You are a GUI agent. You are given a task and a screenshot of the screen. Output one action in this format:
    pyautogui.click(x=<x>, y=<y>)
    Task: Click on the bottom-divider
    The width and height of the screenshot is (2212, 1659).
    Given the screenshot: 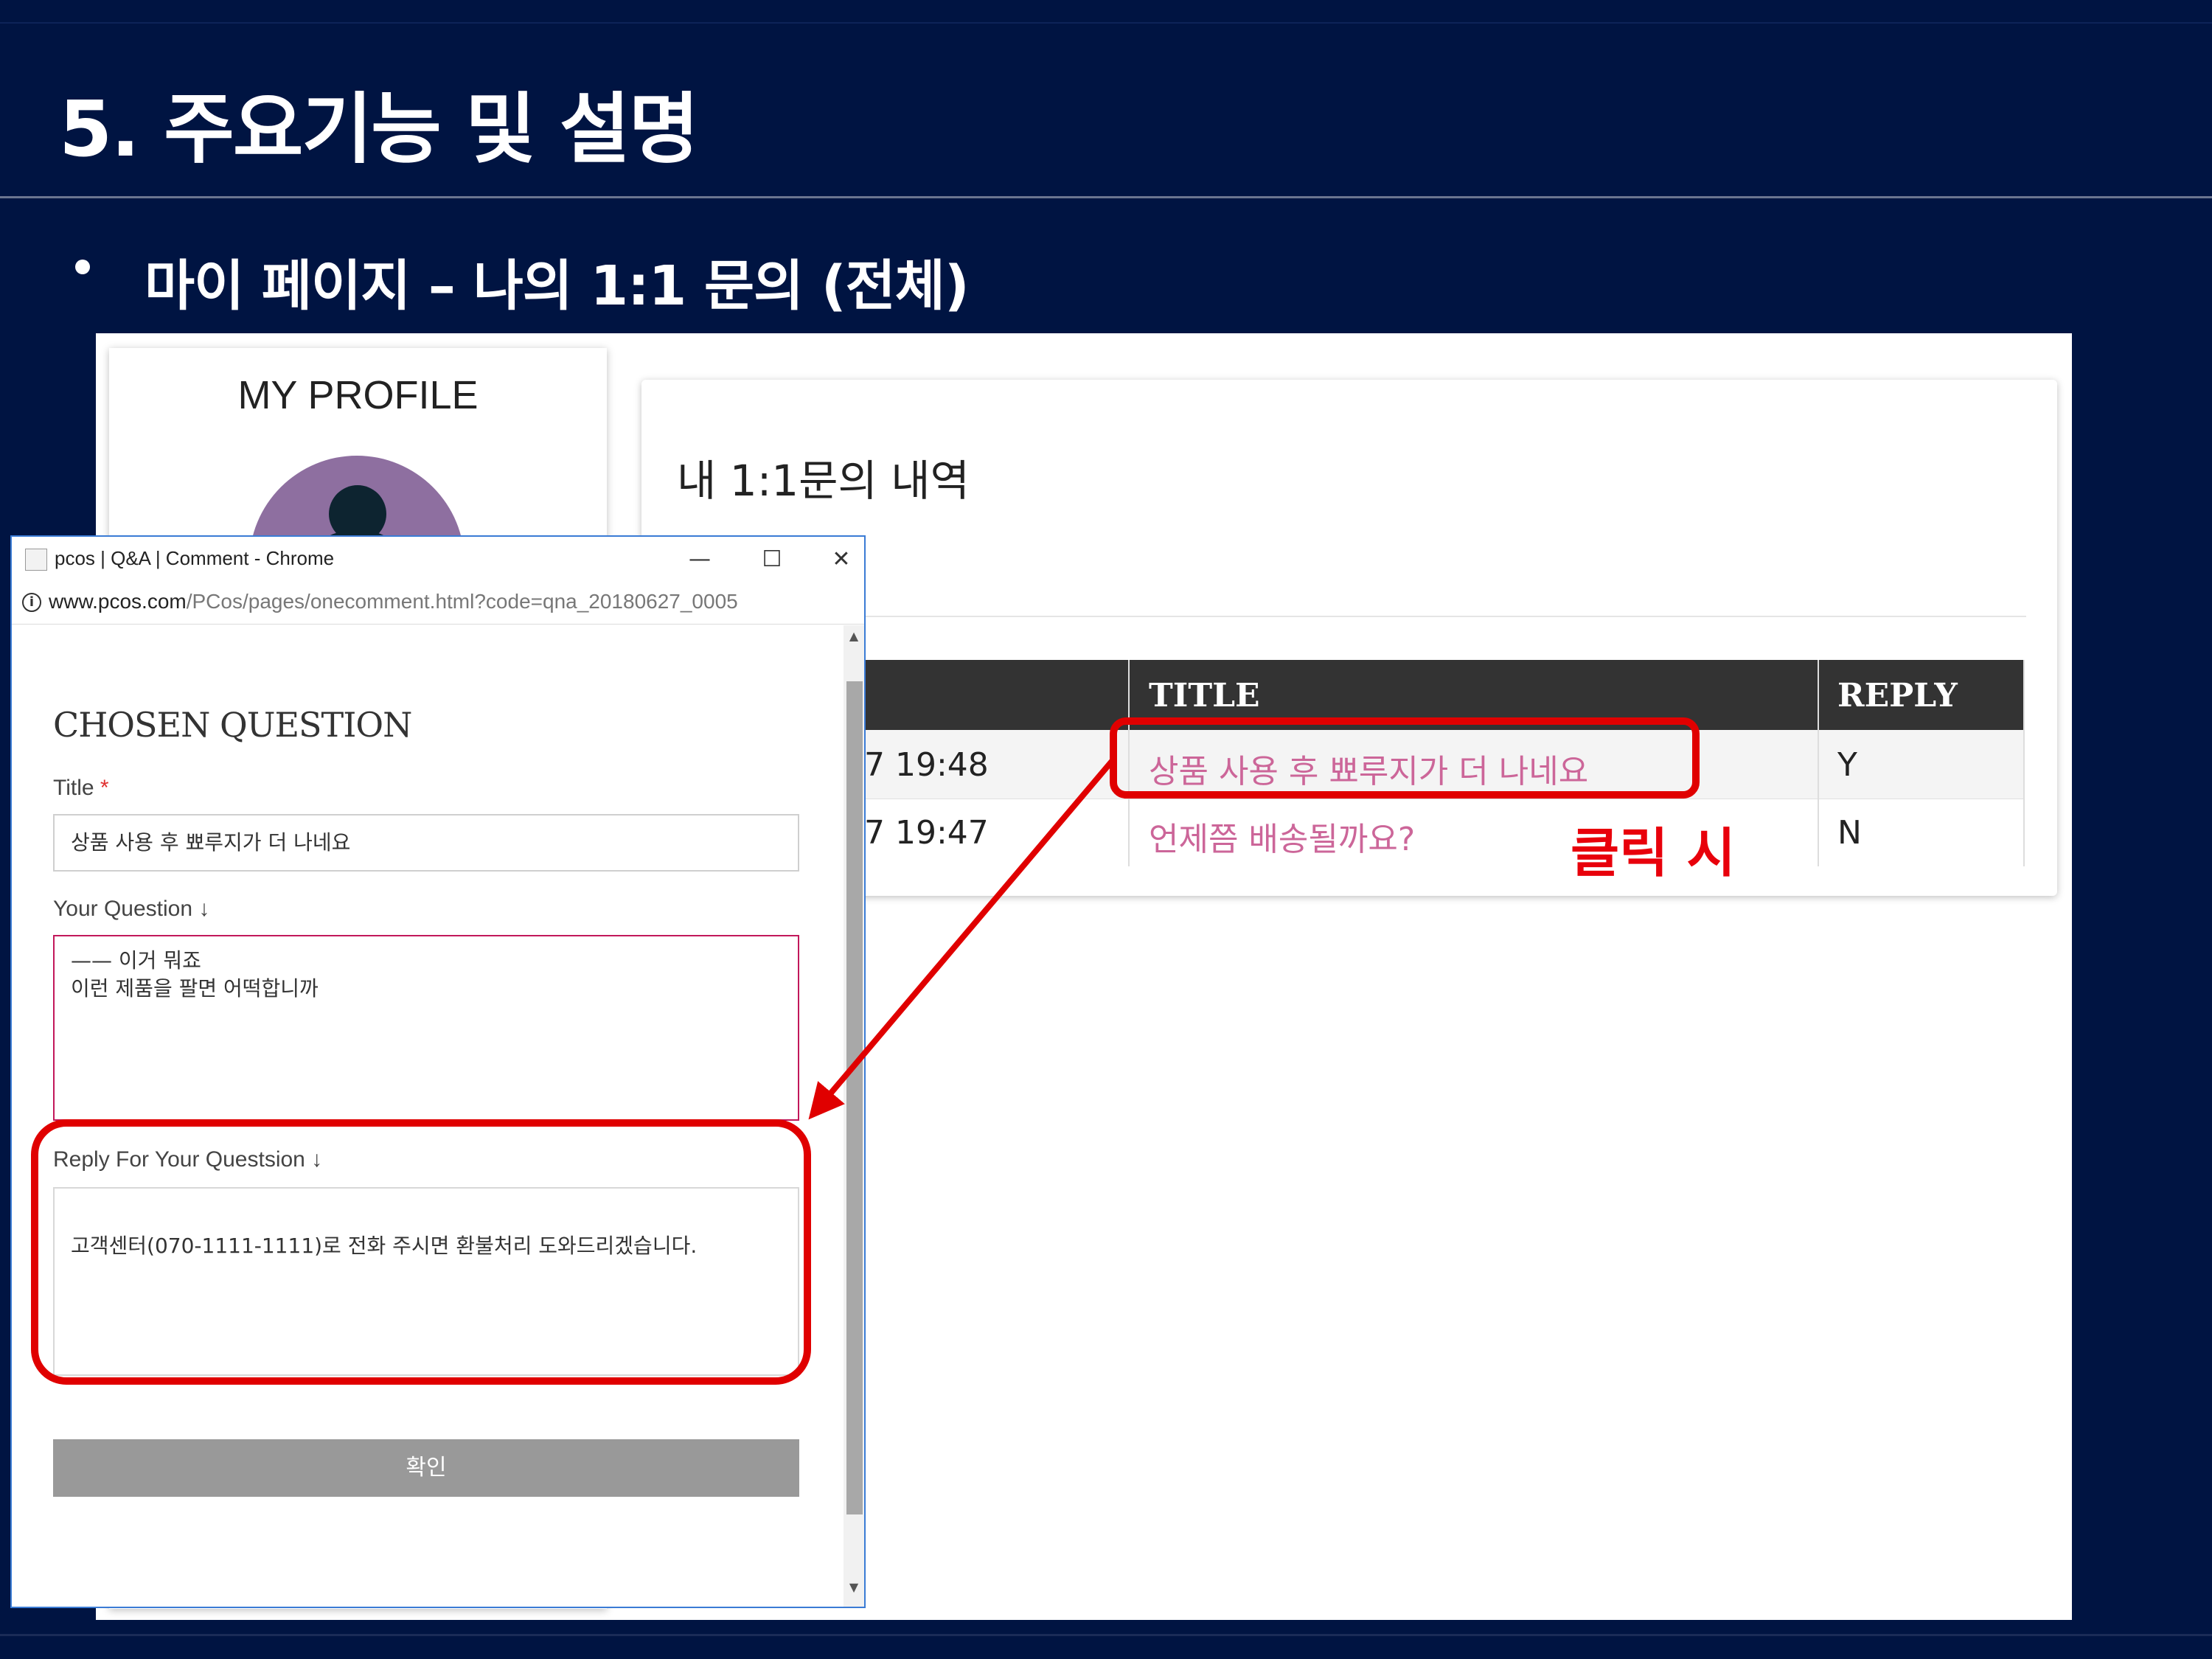 What is the action you would take?
    pyautogui.click(x=1106, y=1635)
    